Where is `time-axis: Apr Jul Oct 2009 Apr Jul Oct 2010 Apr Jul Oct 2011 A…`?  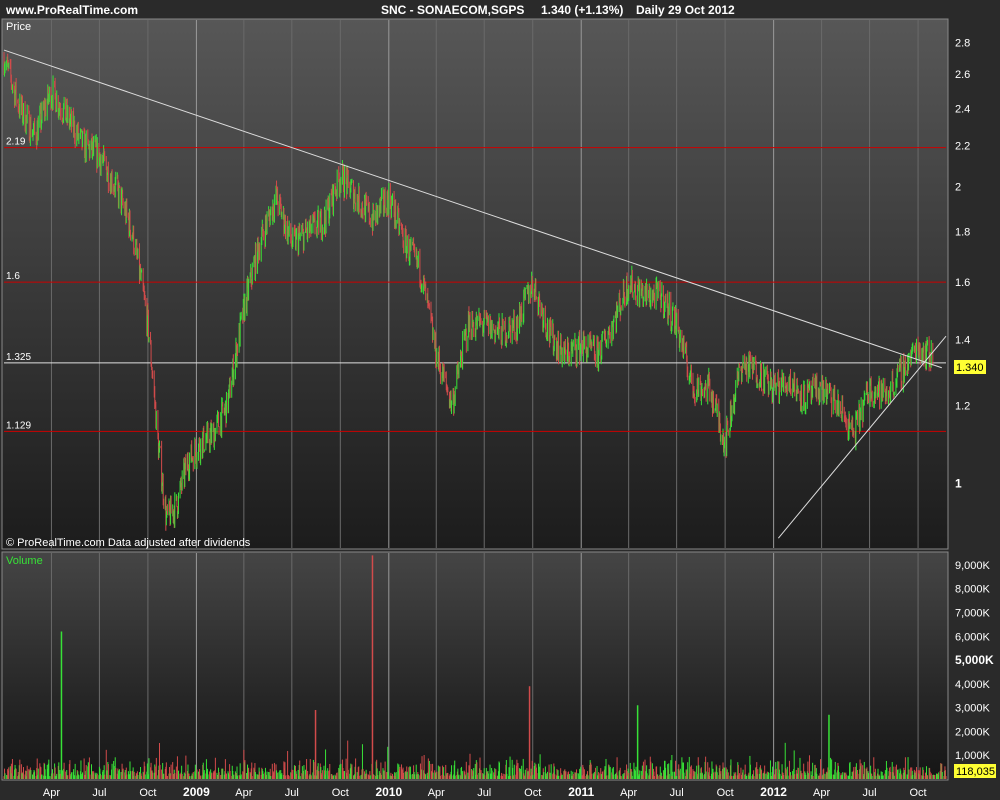
time-axis: Apr Jul Oct 2009 Apr Jul Oct 2010 Apr Jul Oct 2011 A… is located at coordinates (485, 792).